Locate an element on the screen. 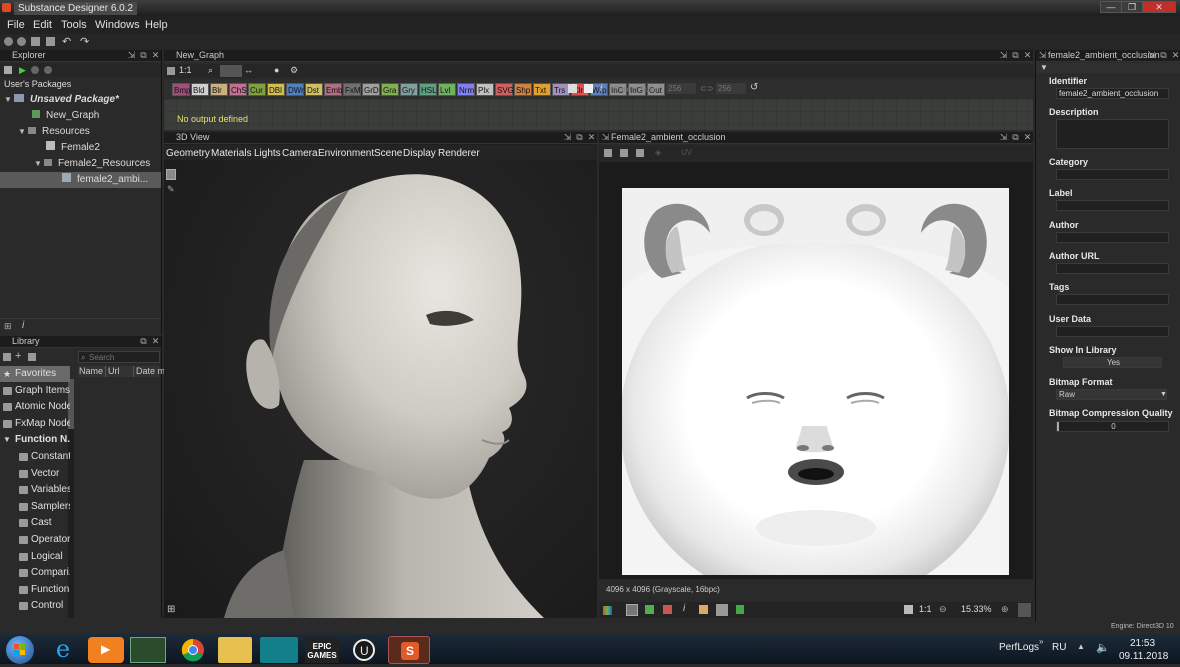 Image resolution: width=1180 pixels, height=667 pixels. tool-icon: ● is located at coordinates (276, 70).